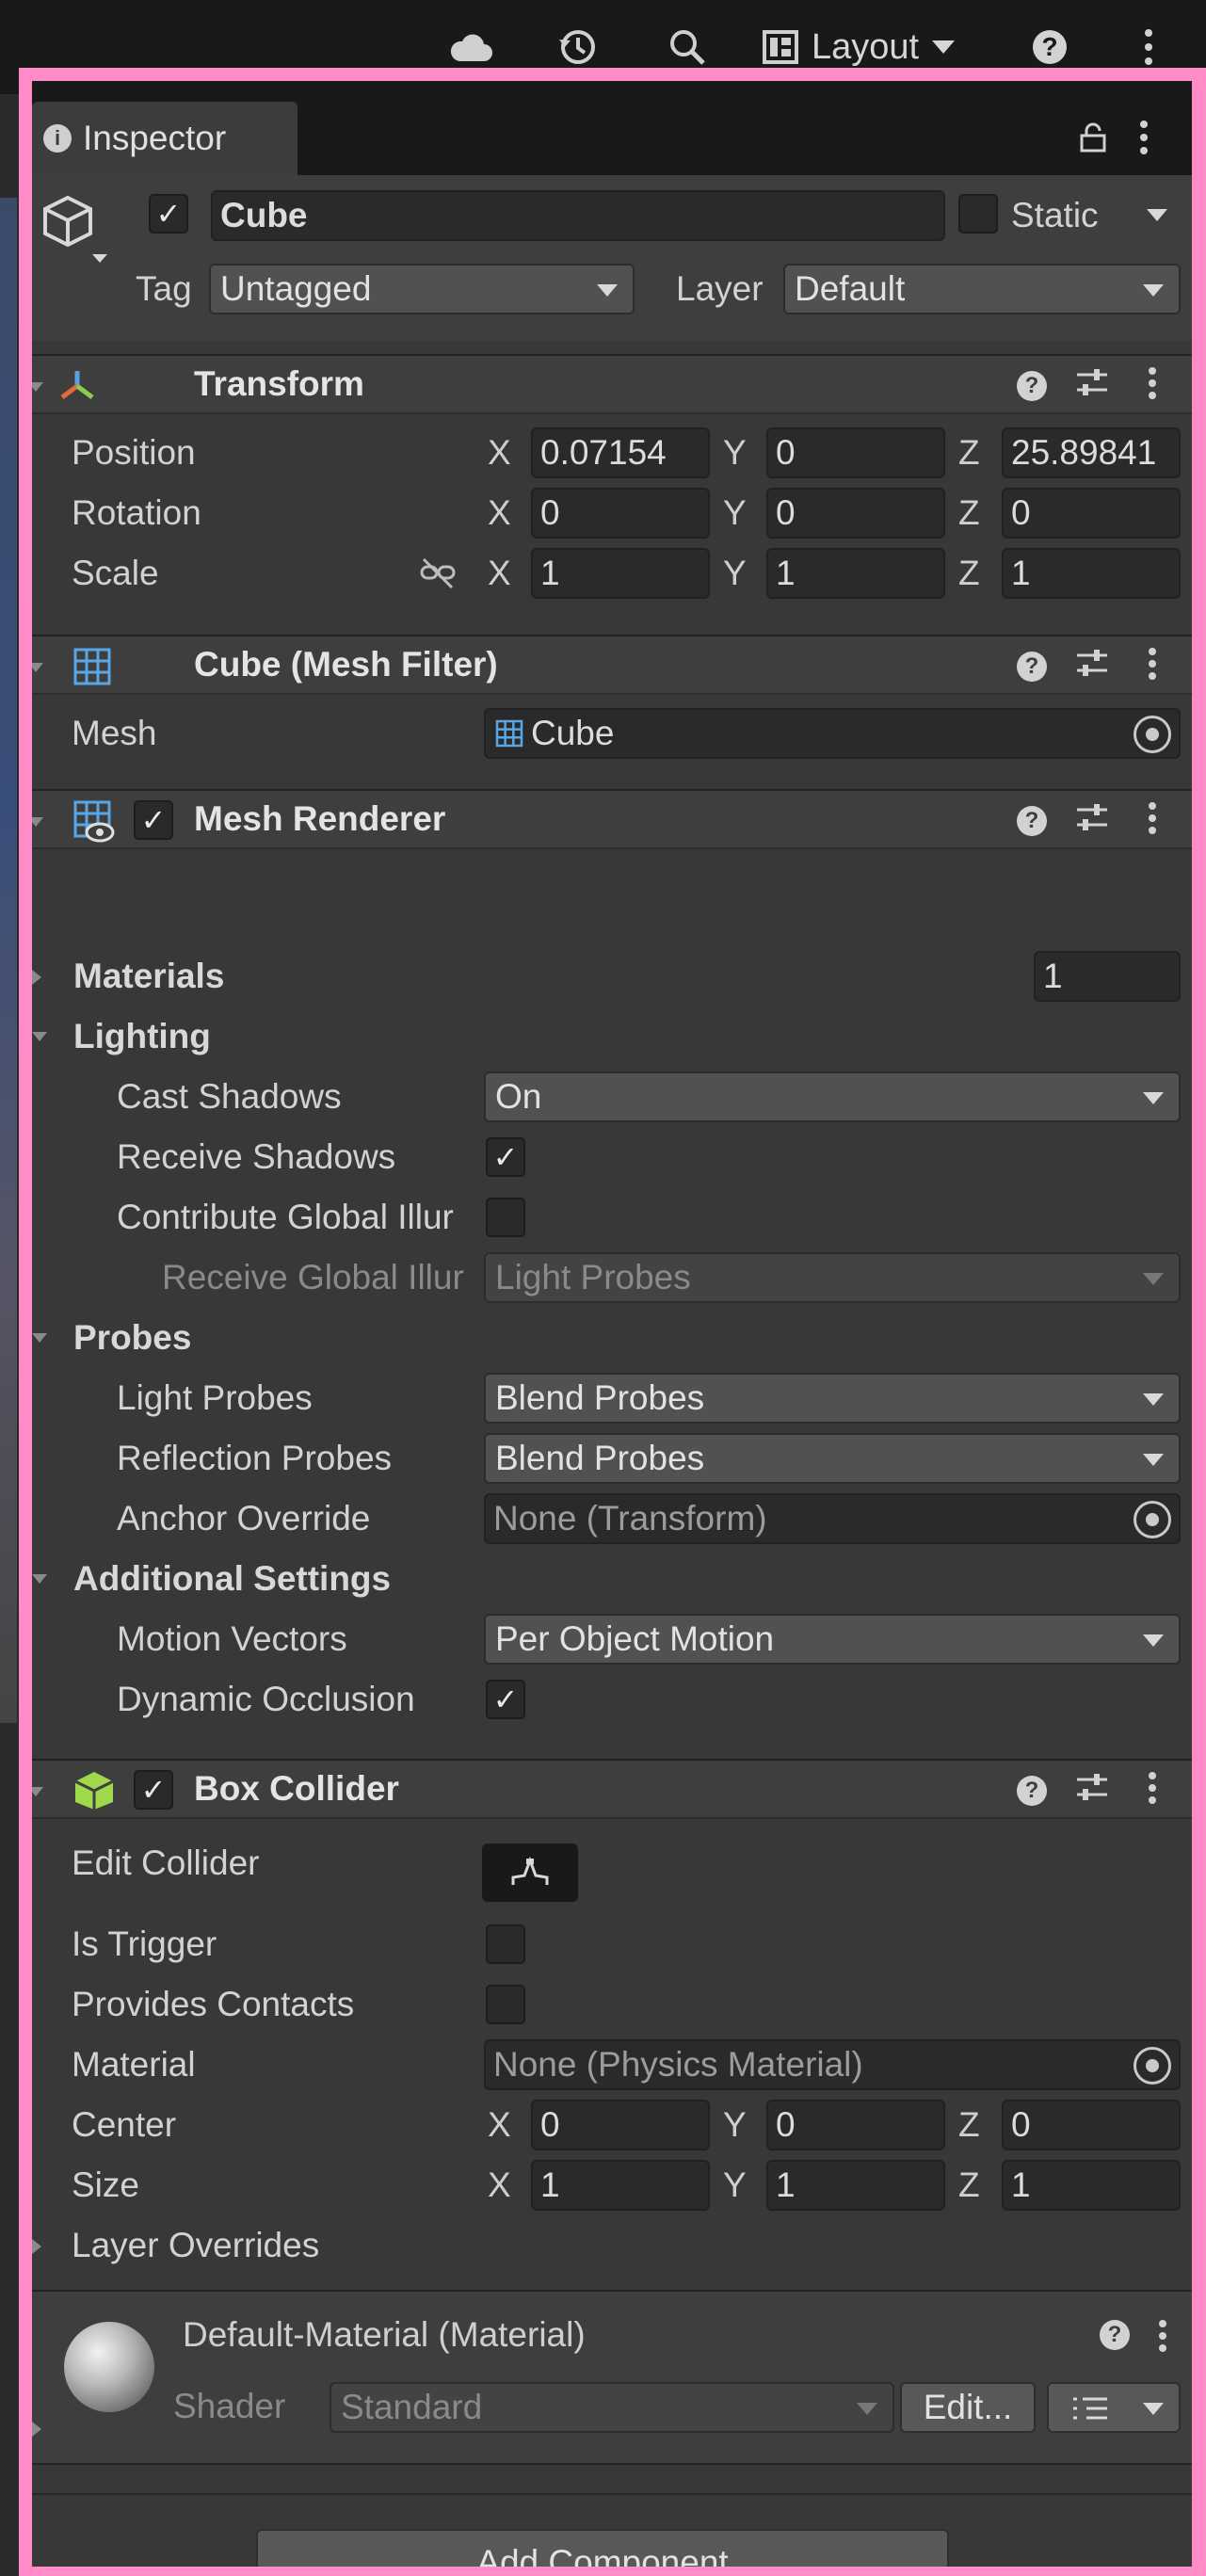 The height and width of the screenshot is (2576, 1206). I want to click on object-name-input: Cube, so click(578, 215).